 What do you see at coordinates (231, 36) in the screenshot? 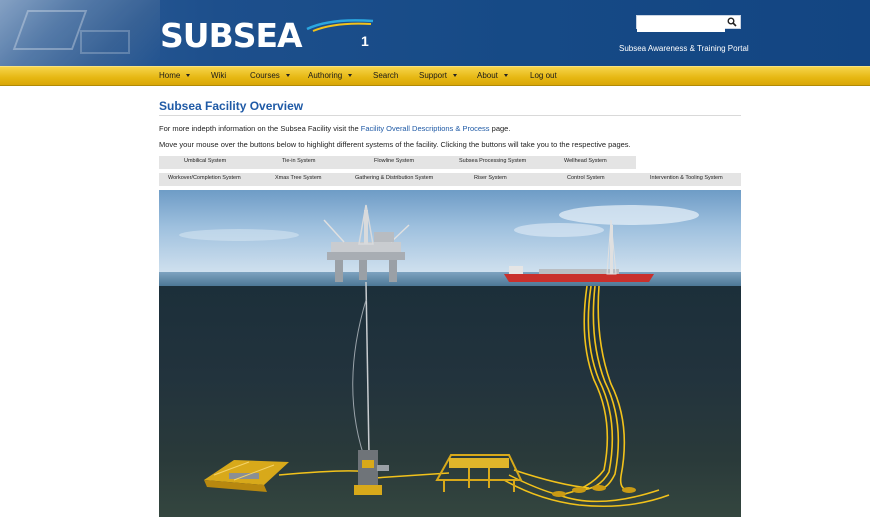
I see `subsea-logo: SUBSEA` at bounding box center [231, 36].